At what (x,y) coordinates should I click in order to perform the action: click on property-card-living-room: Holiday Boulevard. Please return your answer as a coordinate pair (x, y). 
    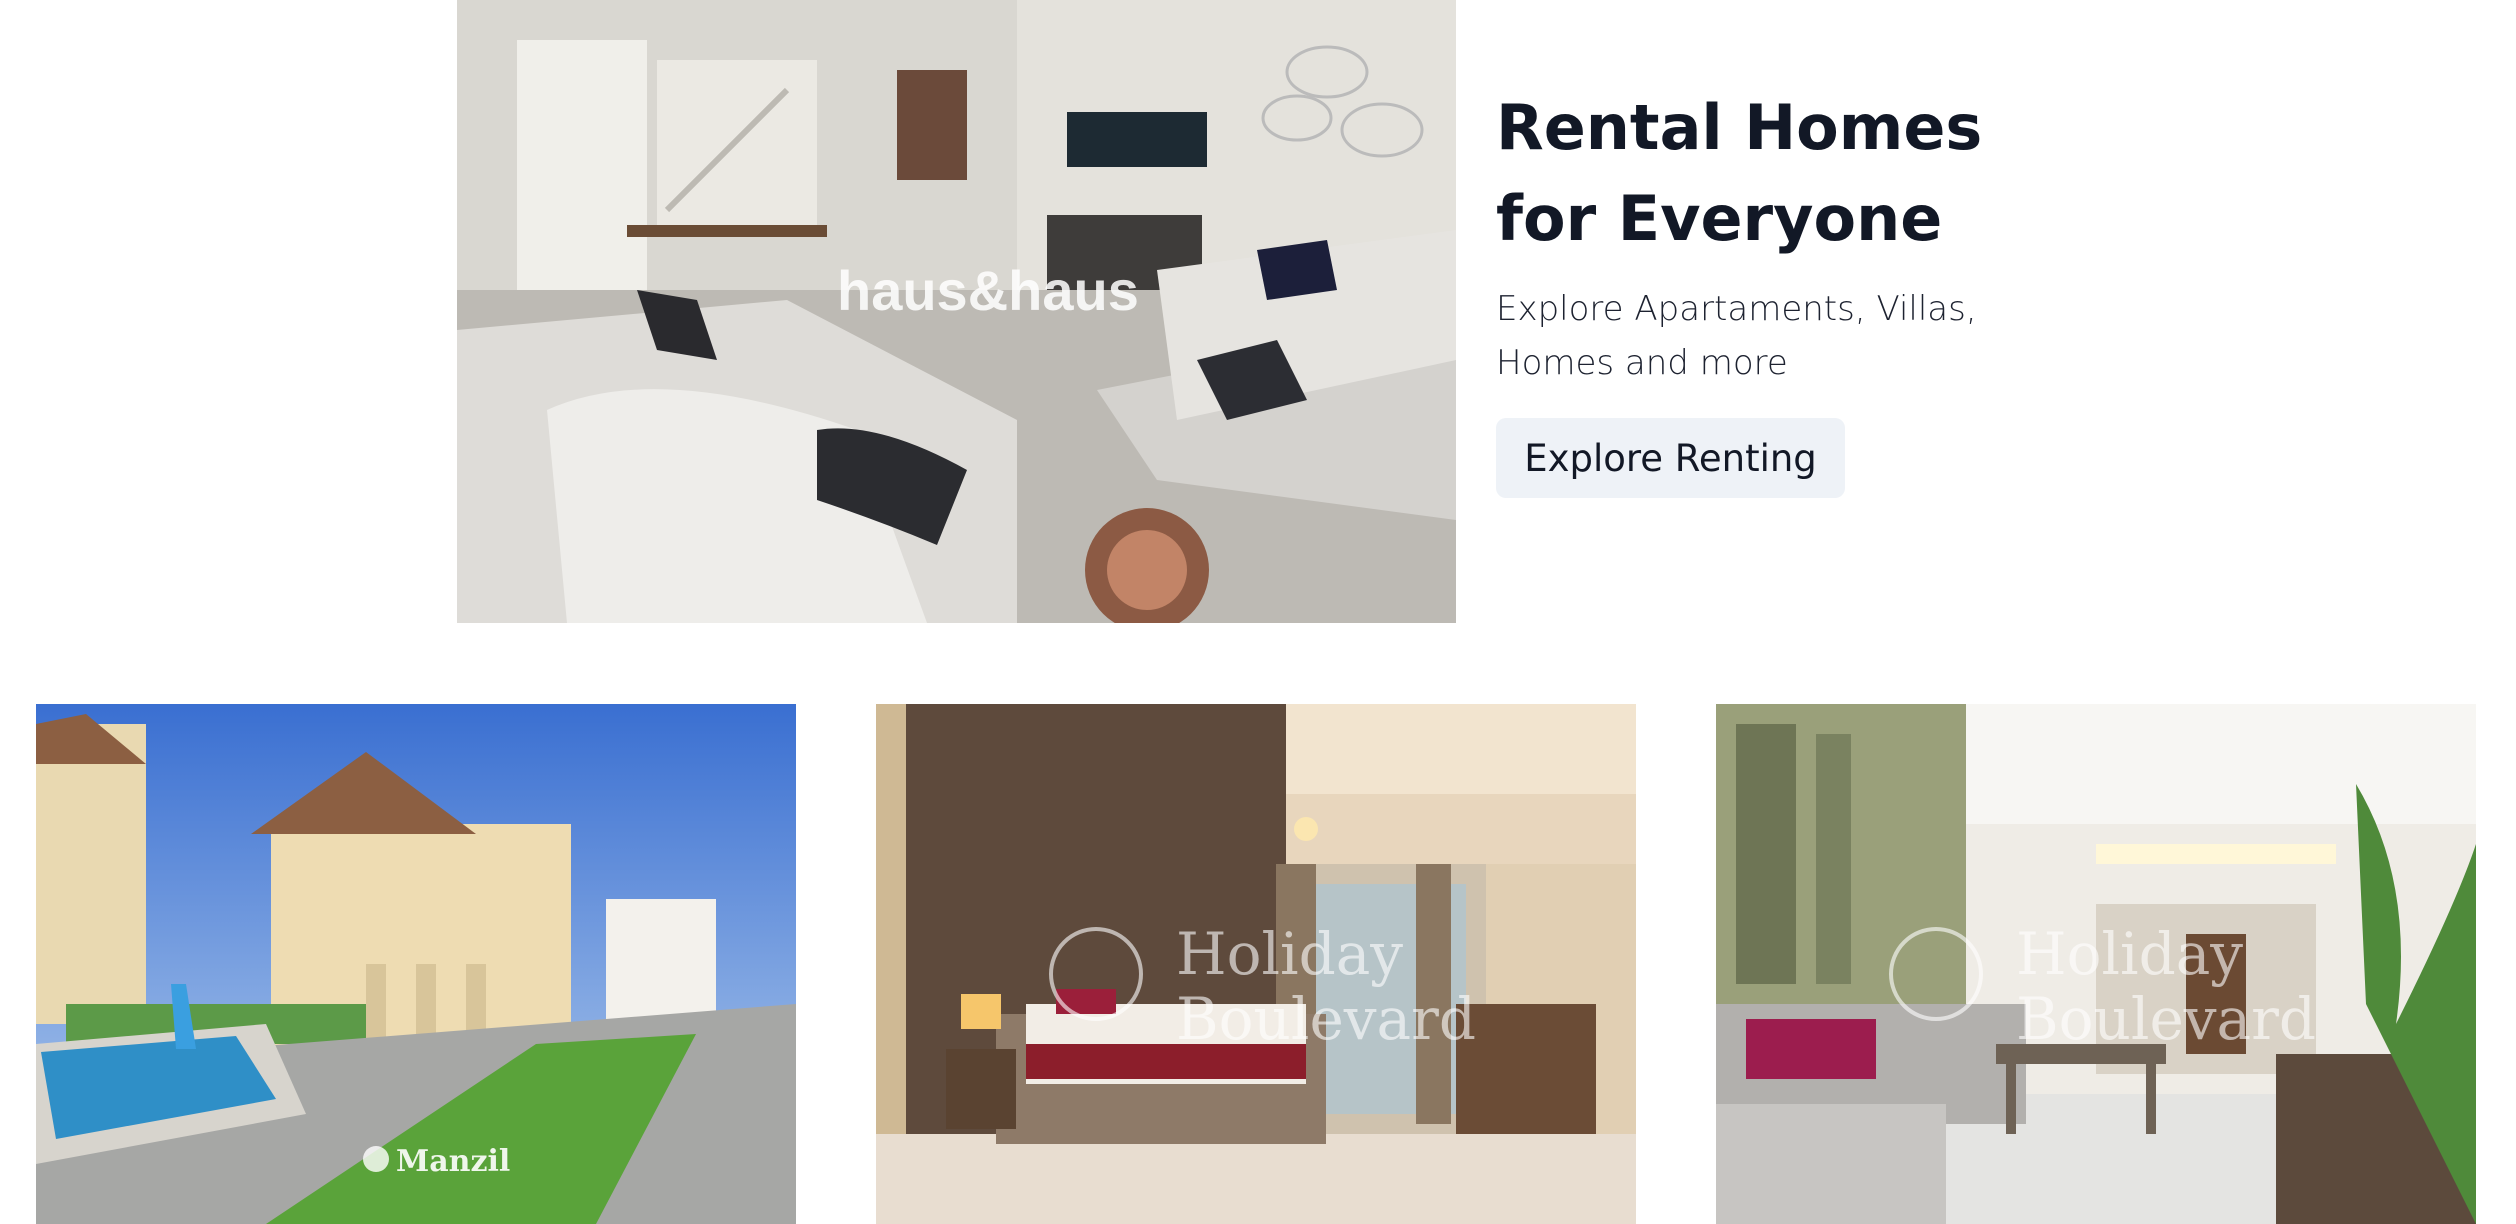
    Looking at the image, I should click on (2096, 964).